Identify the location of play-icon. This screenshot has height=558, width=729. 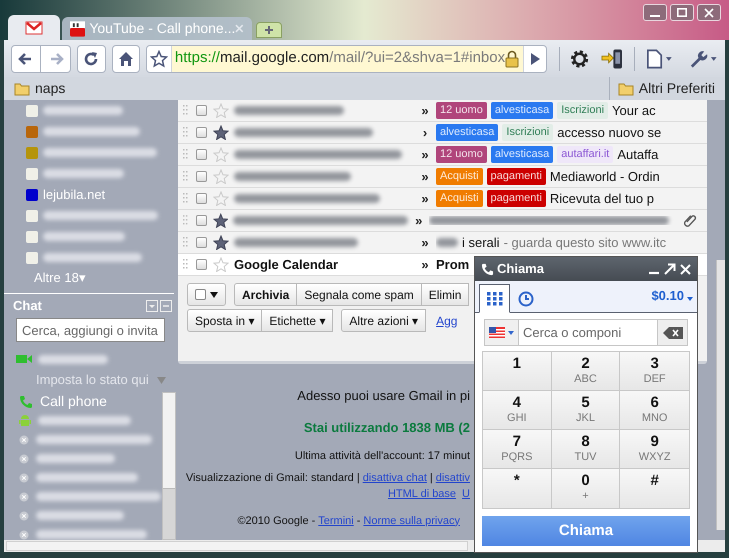
(535, 59).